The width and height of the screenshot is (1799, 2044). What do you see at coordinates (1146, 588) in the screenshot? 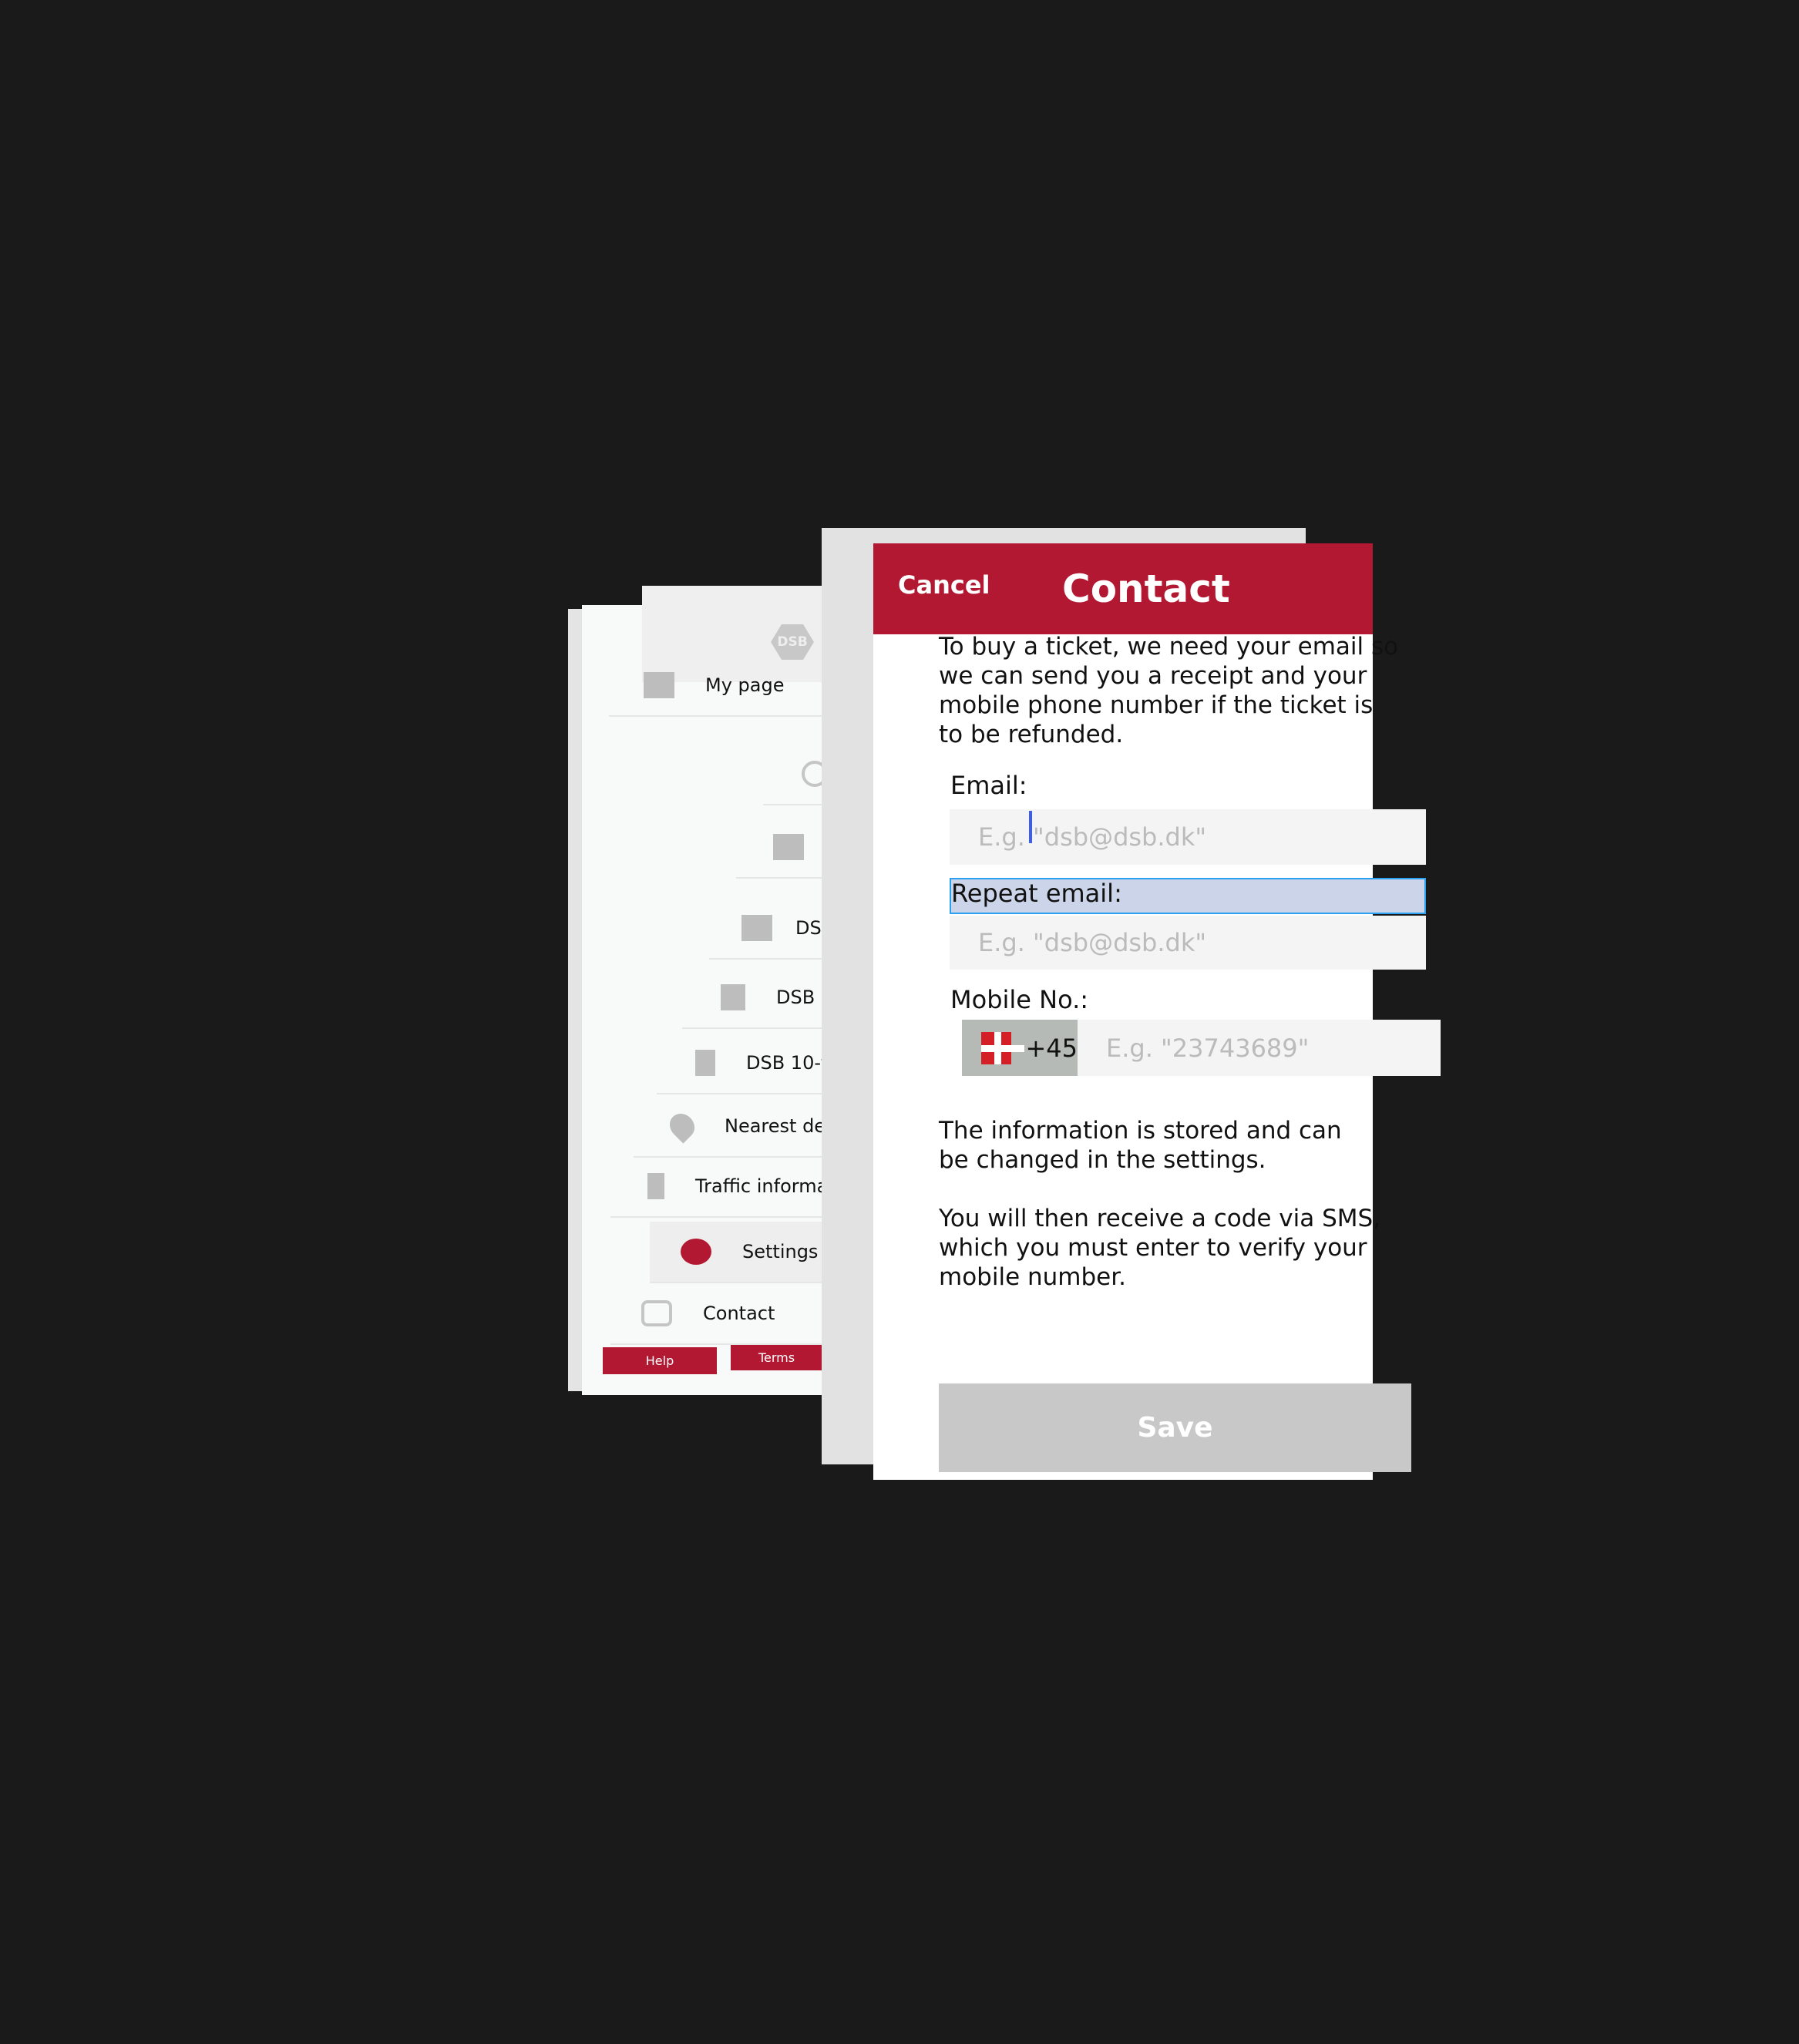
I see `page-title: Contact` at bounding box center [1146, 588].